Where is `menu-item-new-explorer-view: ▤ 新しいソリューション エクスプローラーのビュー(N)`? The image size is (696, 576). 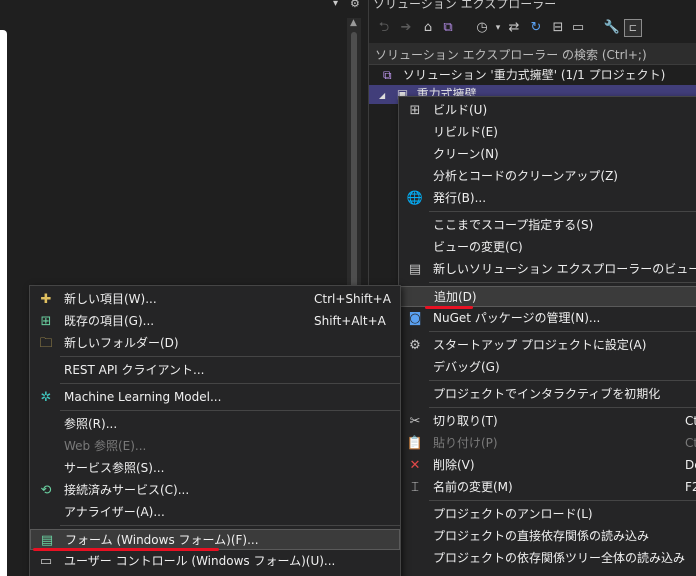 menu-item-new-explorer-view: ▤ 新しいソリューション エクスプローラーのビュー(N) is located at coordinates (547, 269).